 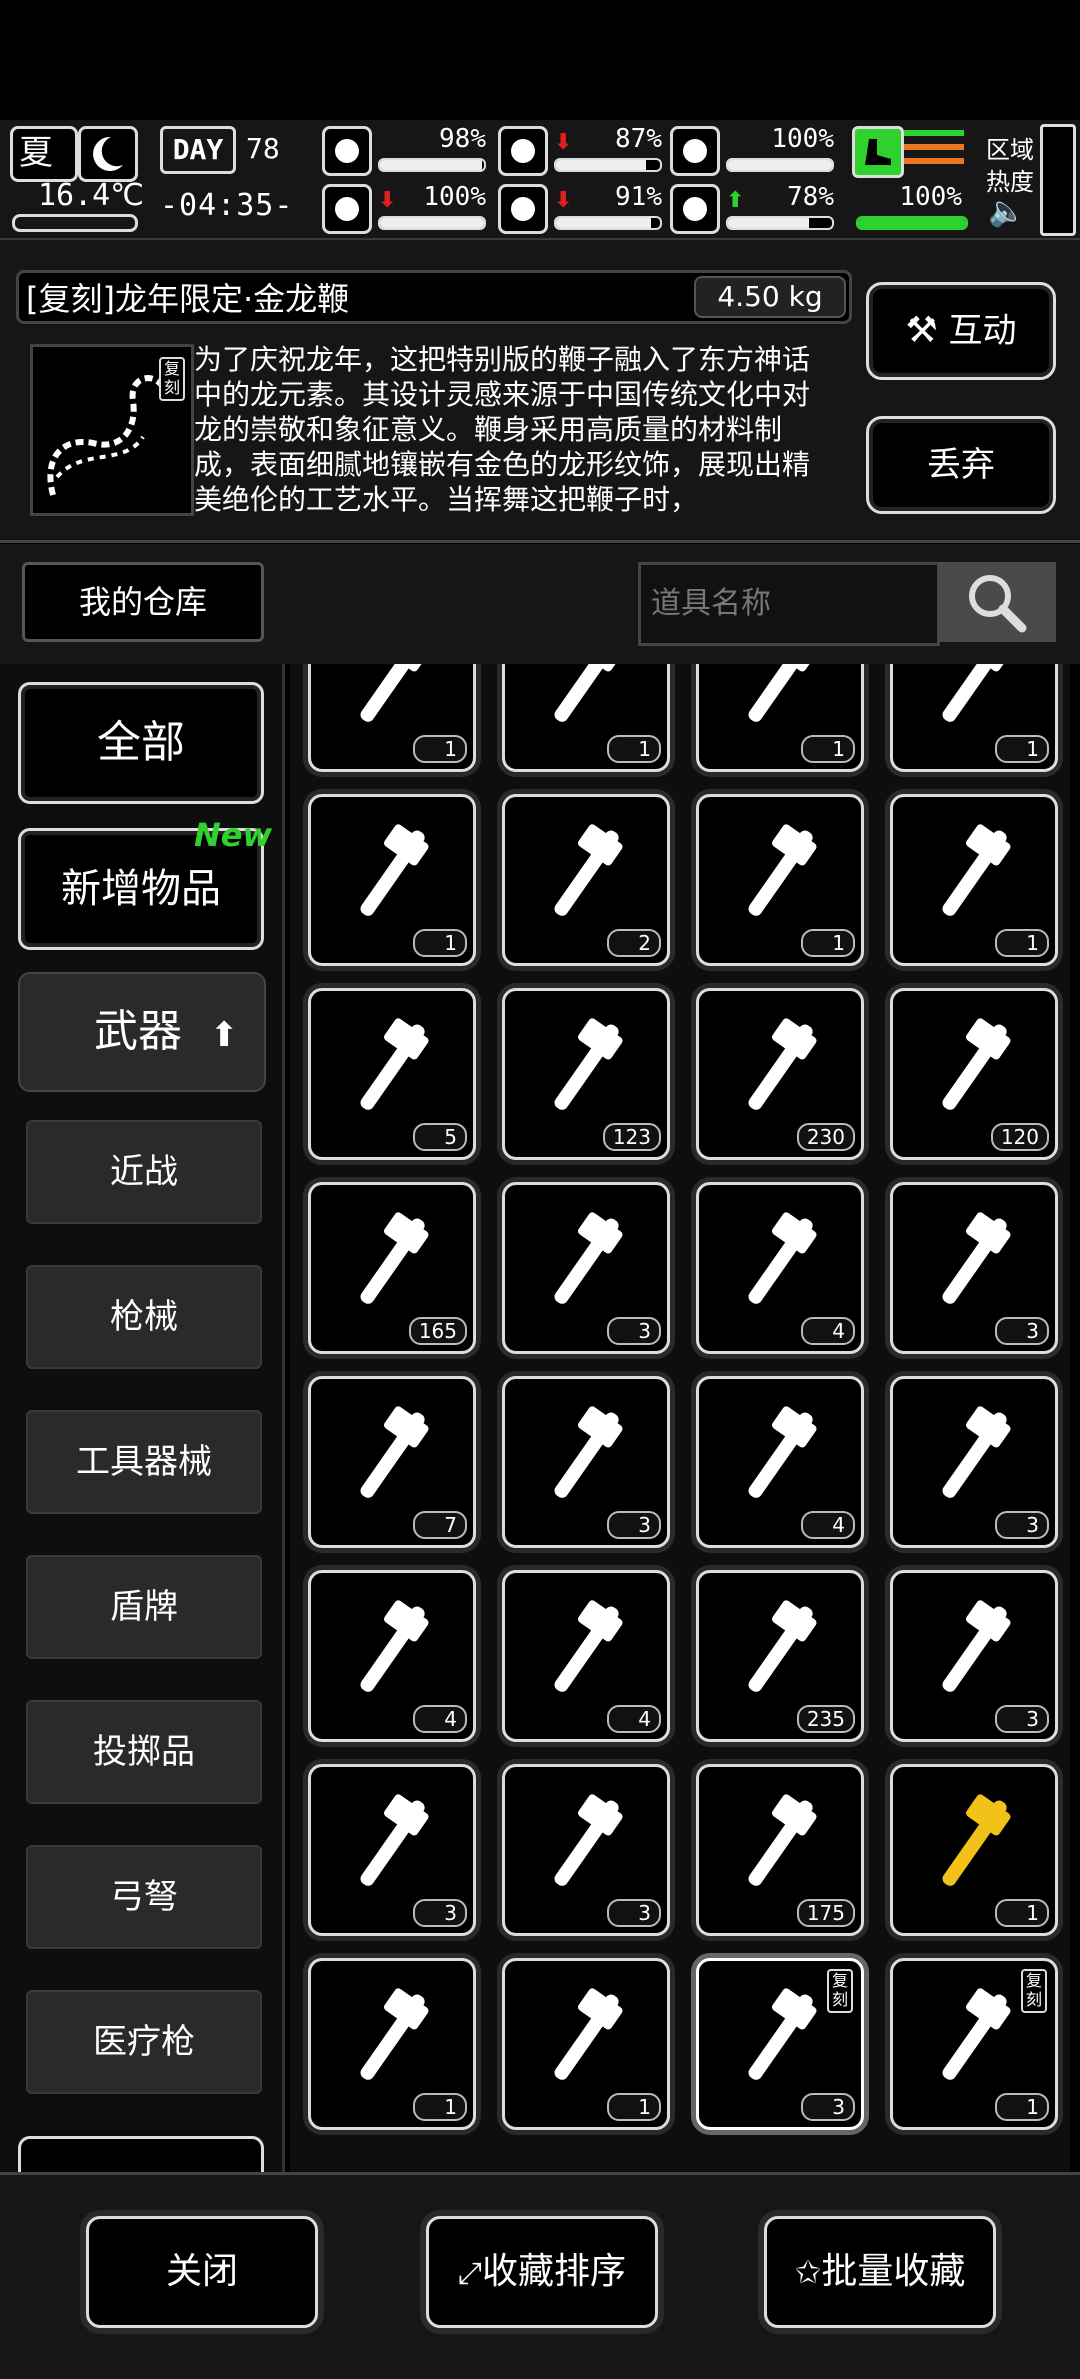 I want to click on inventory-slot: 235, so click(x=780, y=1656).